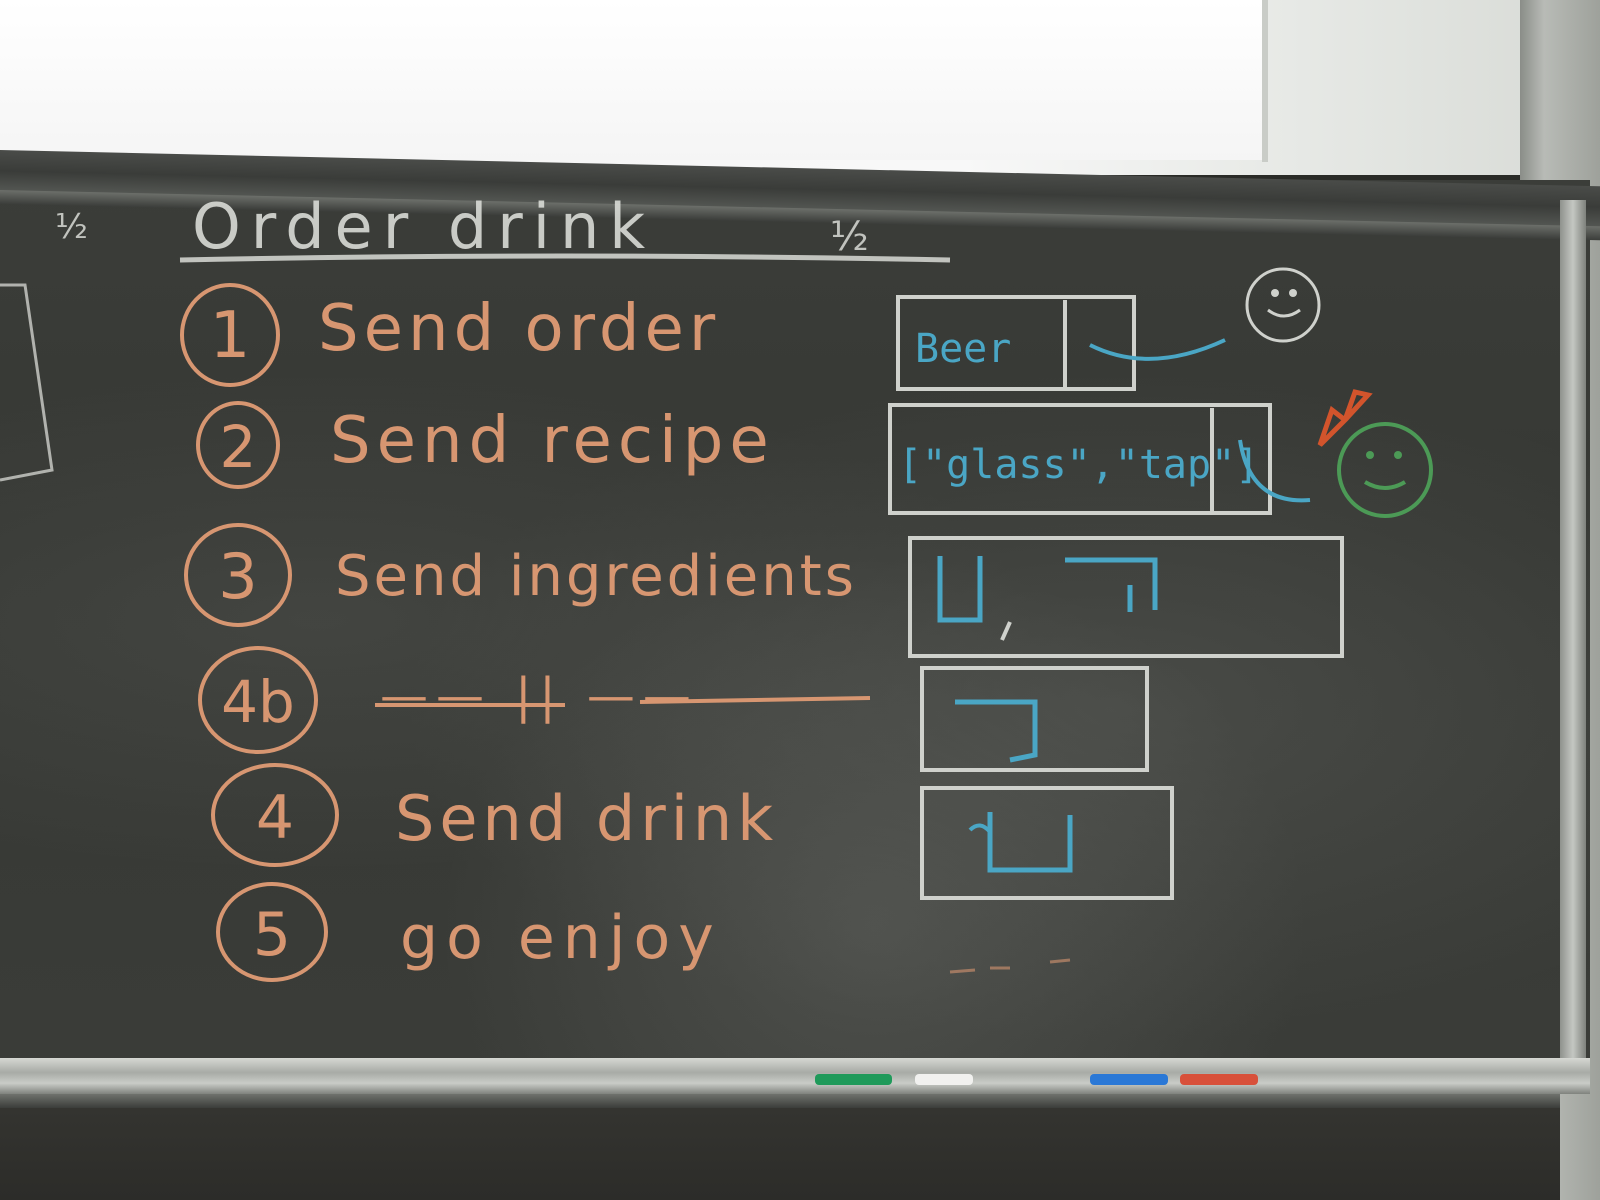 The height and width of the screenshot is (1200, 1600). I want to click on glass-icon, so click(960, 589).